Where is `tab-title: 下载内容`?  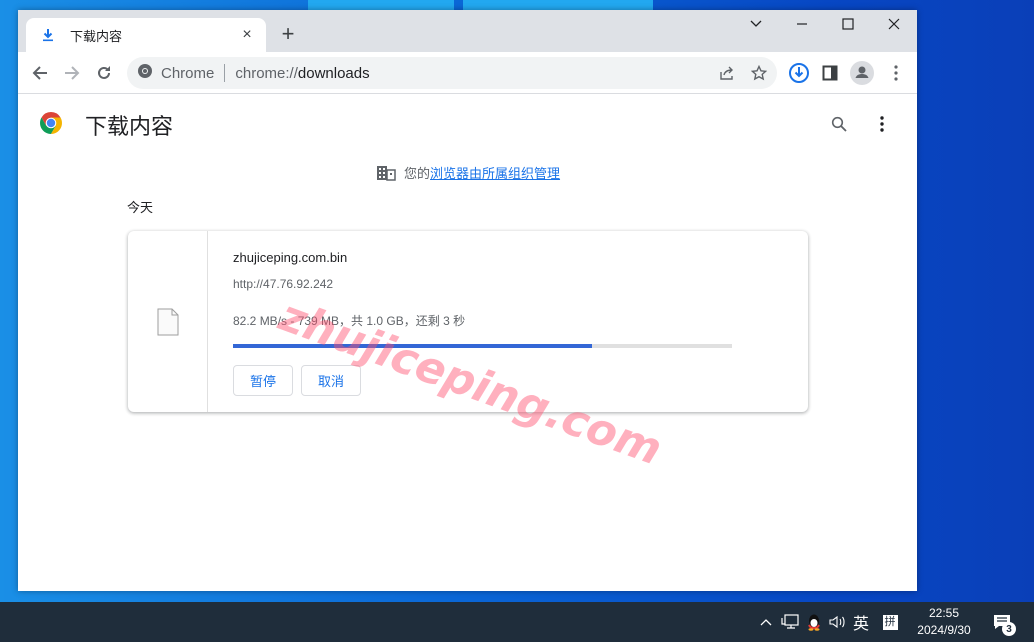
tab-title: 下载内容 is located at coordinates (96, 36).